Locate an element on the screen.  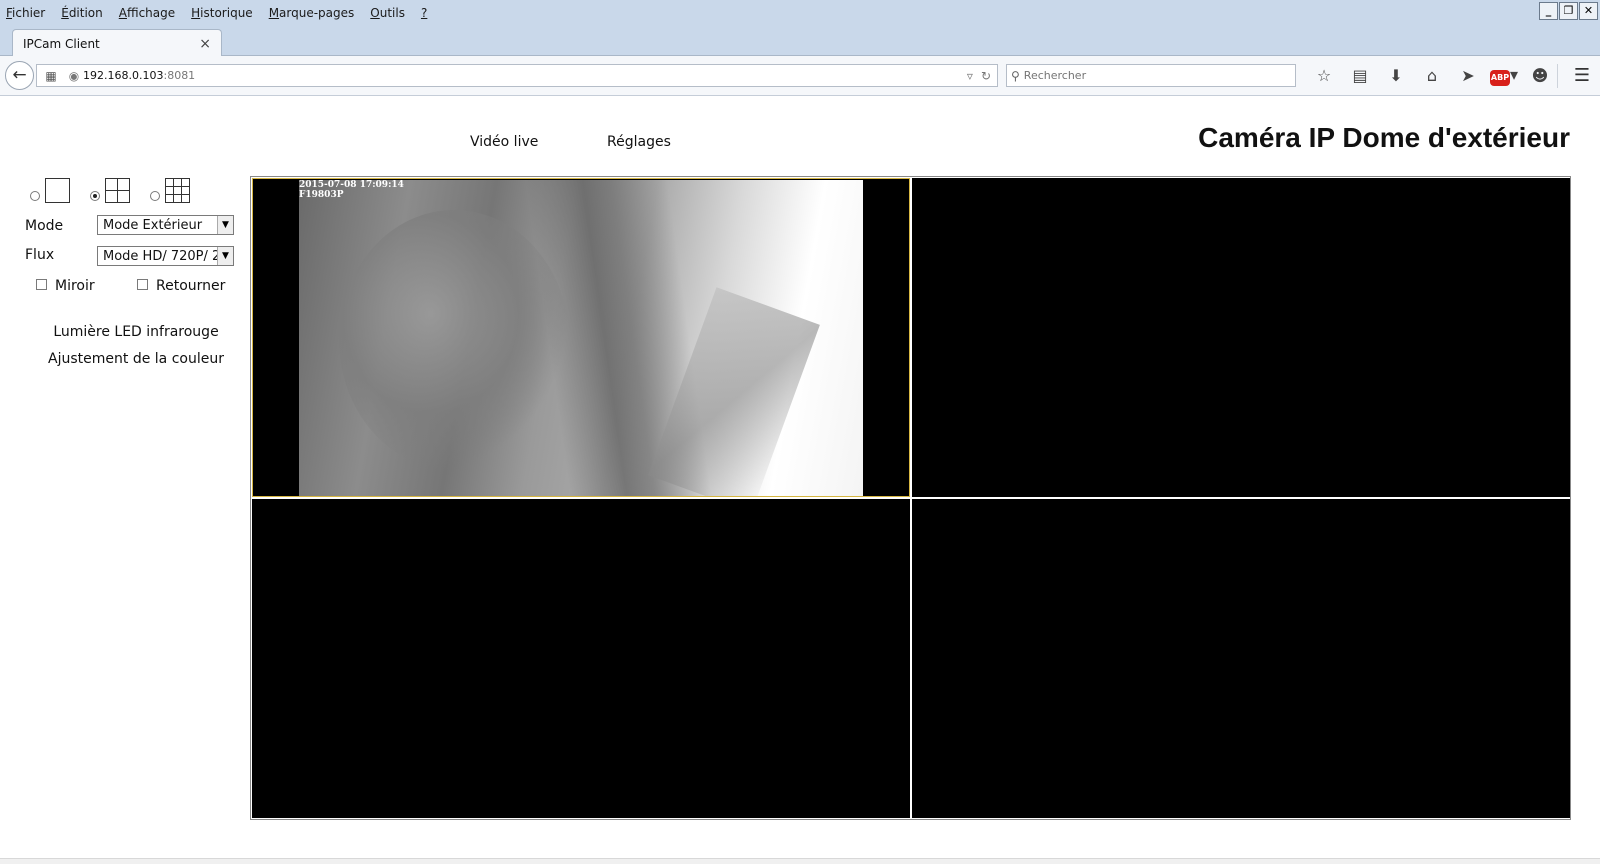
layout-radio-2x2 is located at coordinates (95, 196).